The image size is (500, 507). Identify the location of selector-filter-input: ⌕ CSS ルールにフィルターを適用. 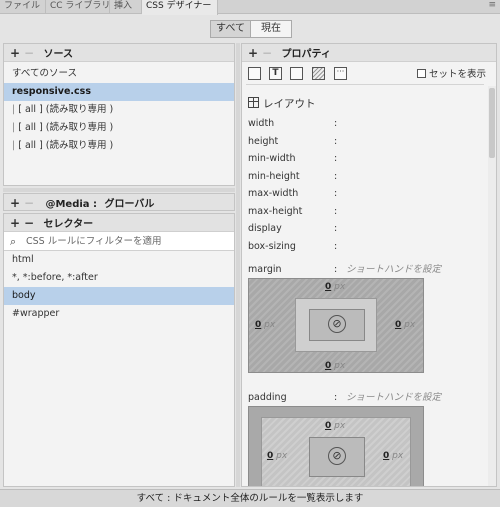
(119, 241).